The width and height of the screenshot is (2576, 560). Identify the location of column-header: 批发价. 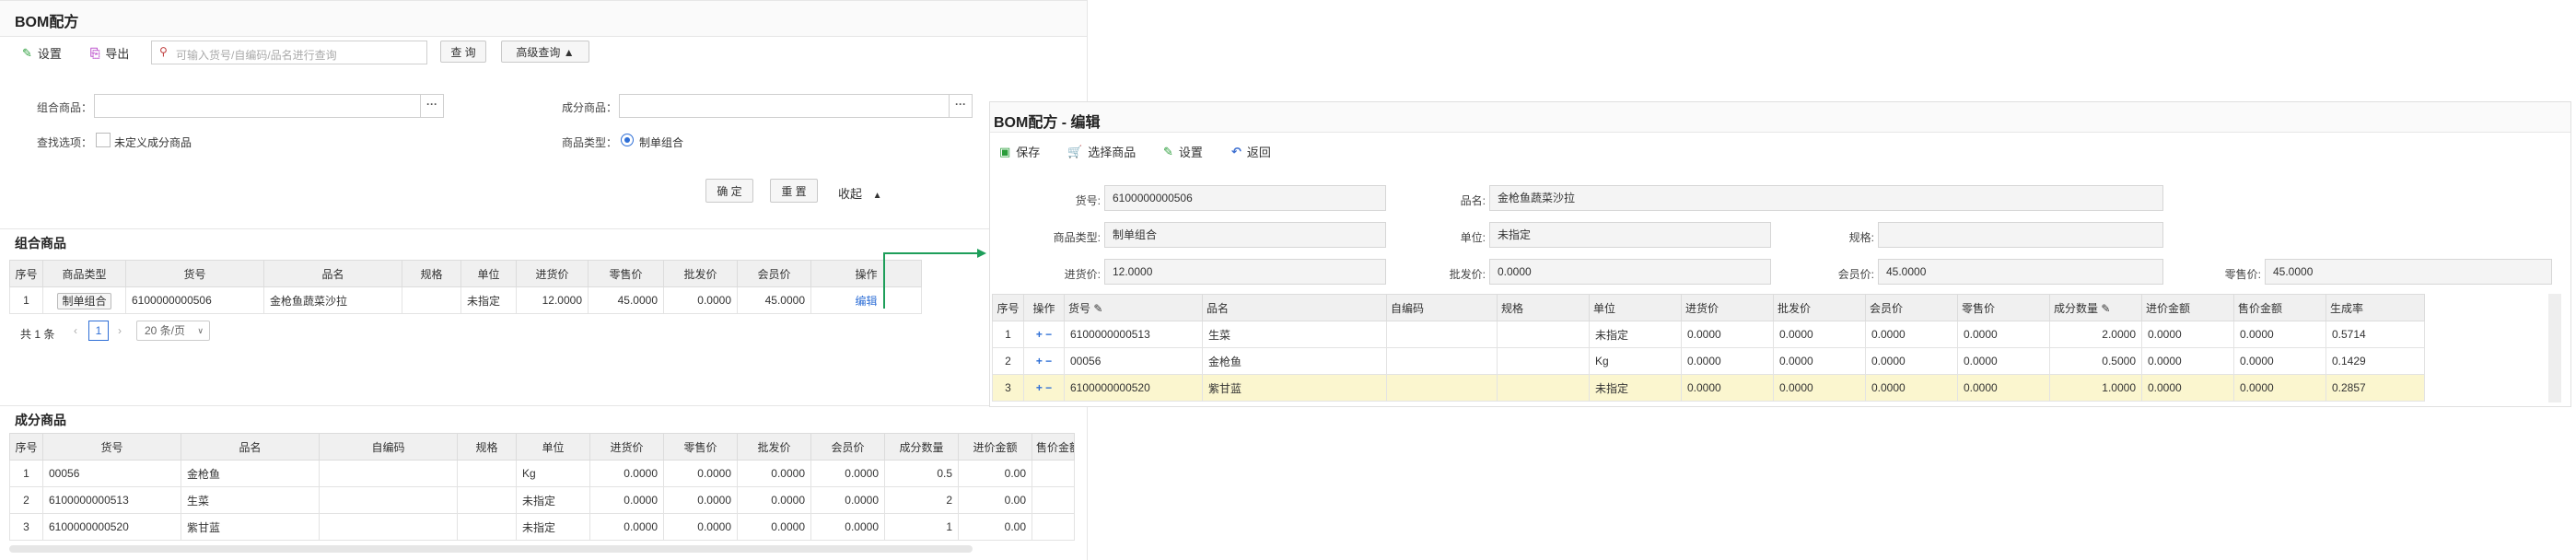
(1819, 307).